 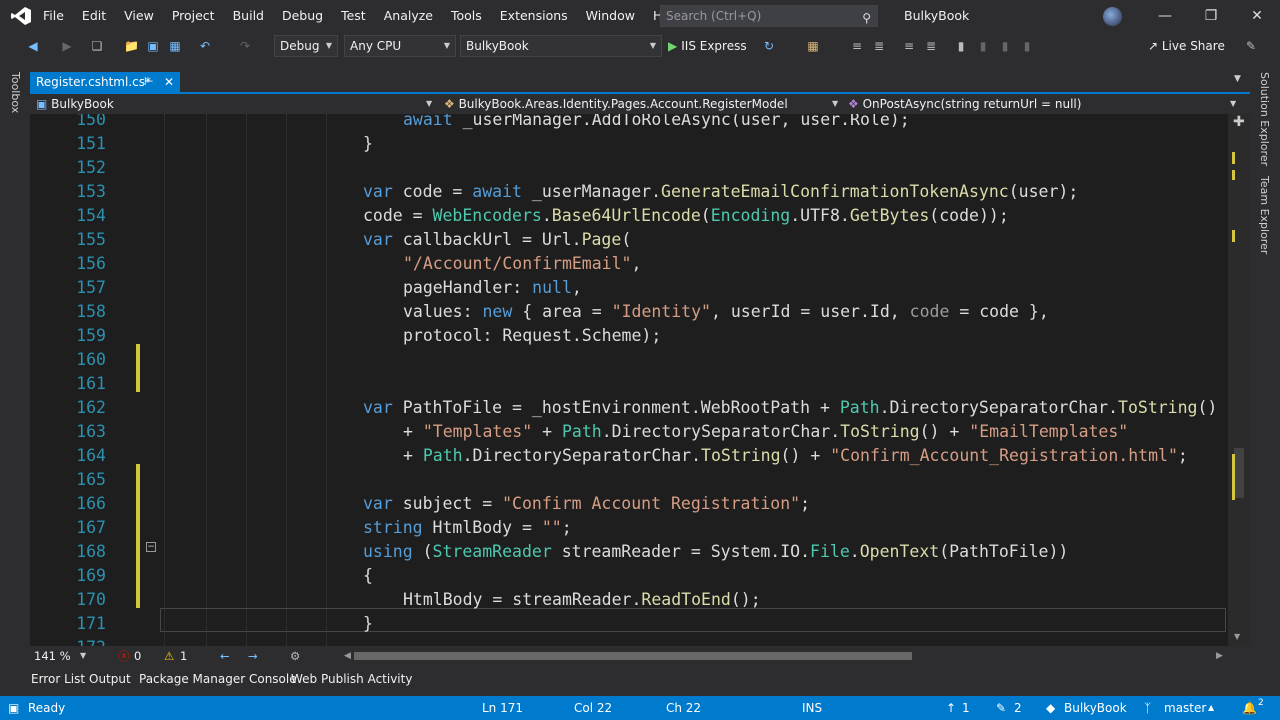 I want to click on code-token: ., so click(x=854, y=551).